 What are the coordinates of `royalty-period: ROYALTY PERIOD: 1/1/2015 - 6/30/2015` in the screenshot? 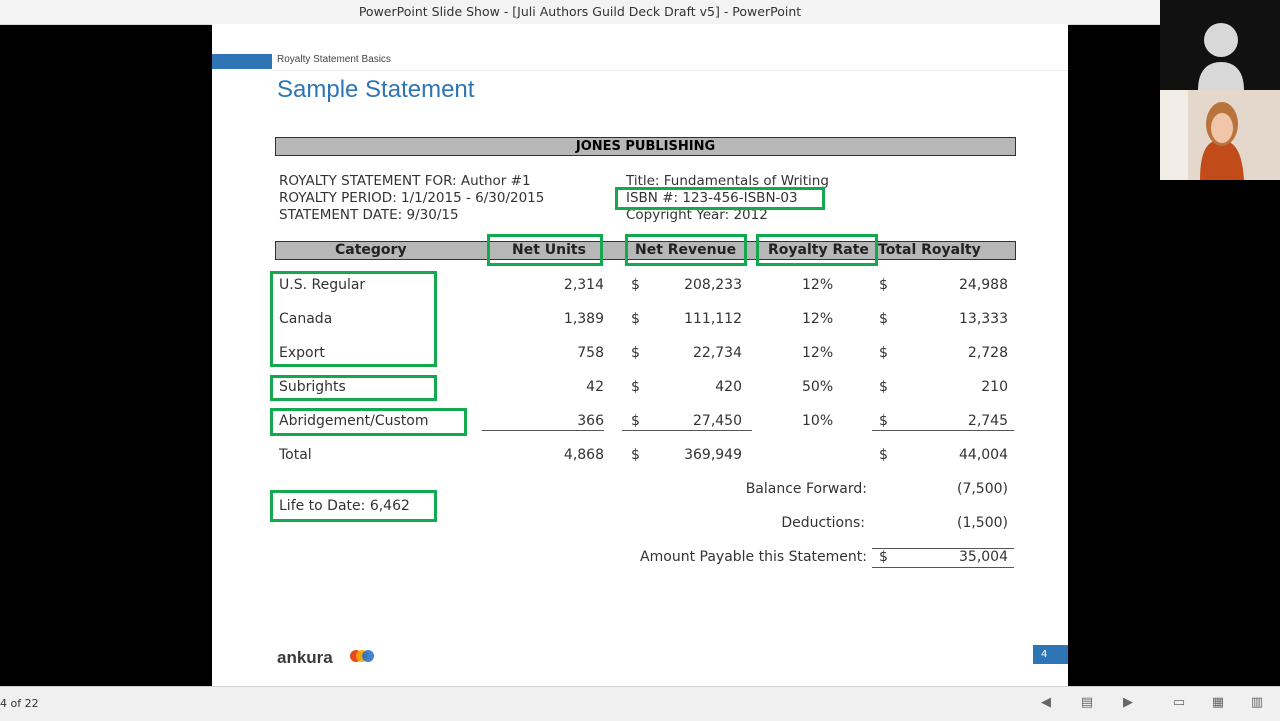 It's located at (412, 198).